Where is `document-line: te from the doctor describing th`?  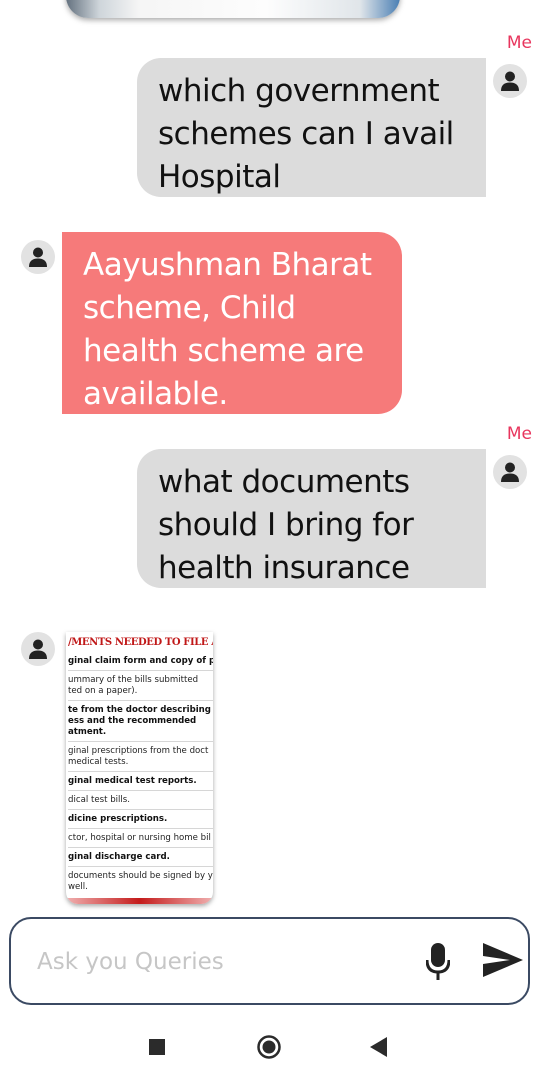 document-line: te from the doctor describing th is located at coordinates (140, 710).